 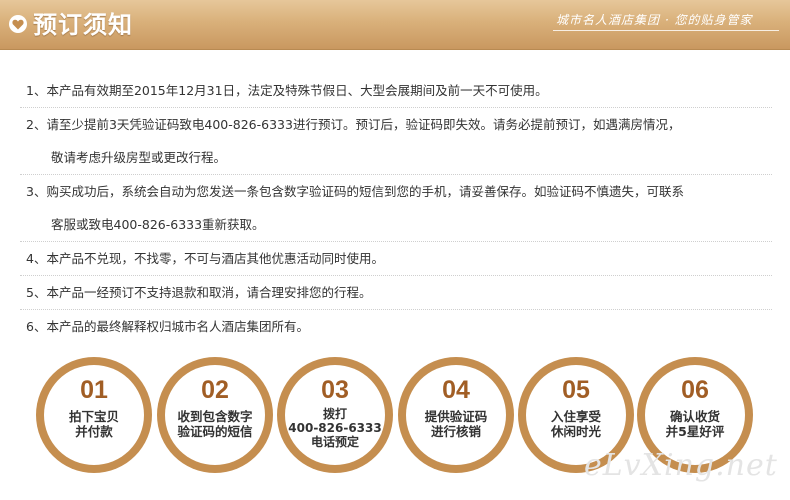 I want to click on step-label: 提供验证码 进行核销, so click(x=456, y=424).